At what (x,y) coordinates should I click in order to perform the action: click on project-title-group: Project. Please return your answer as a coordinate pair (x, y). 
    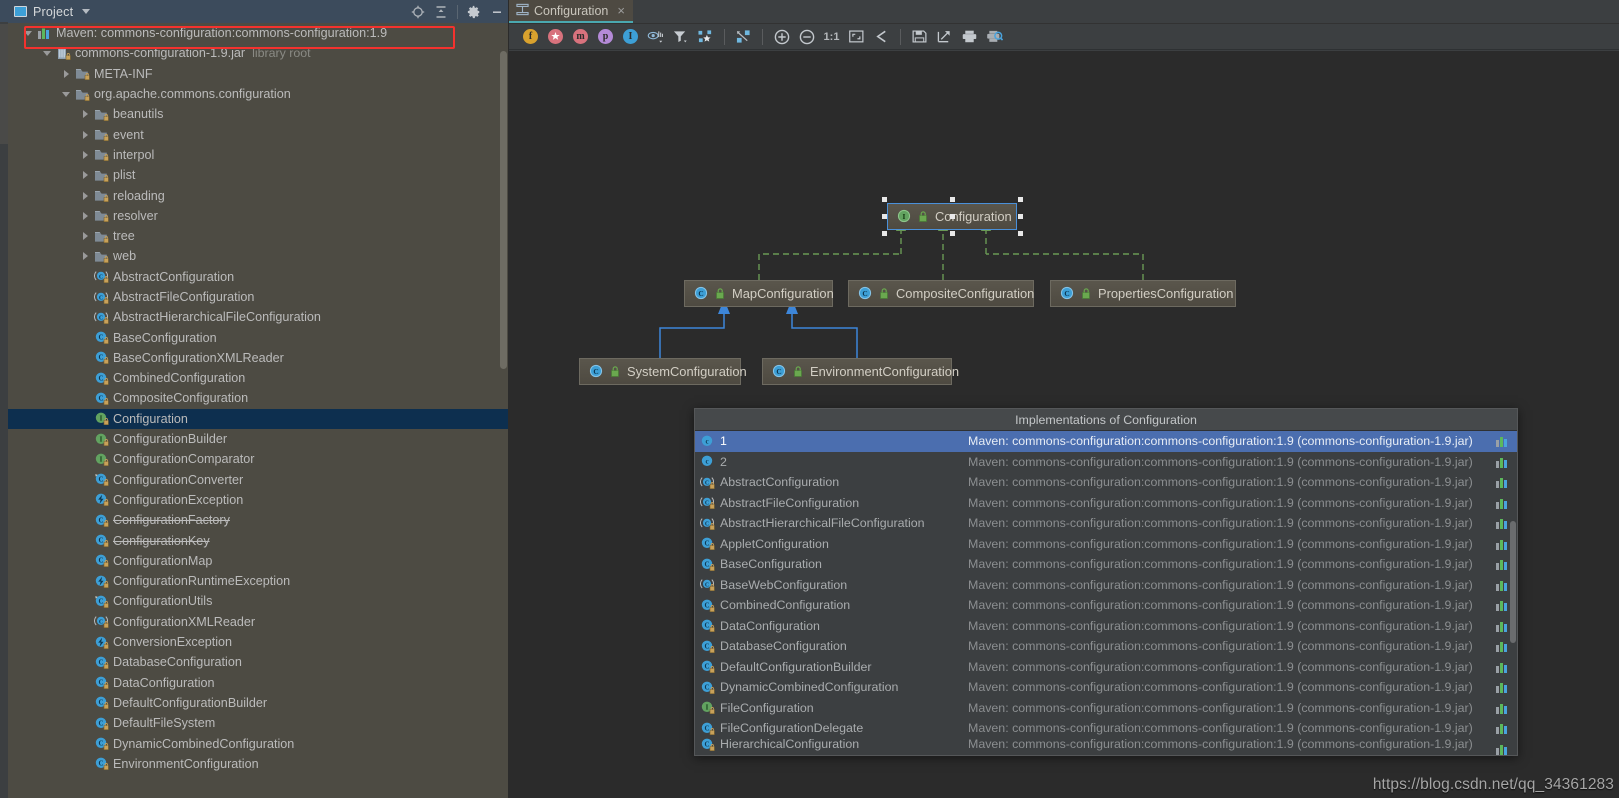
    Looking at the image, I should click on (52, 12).